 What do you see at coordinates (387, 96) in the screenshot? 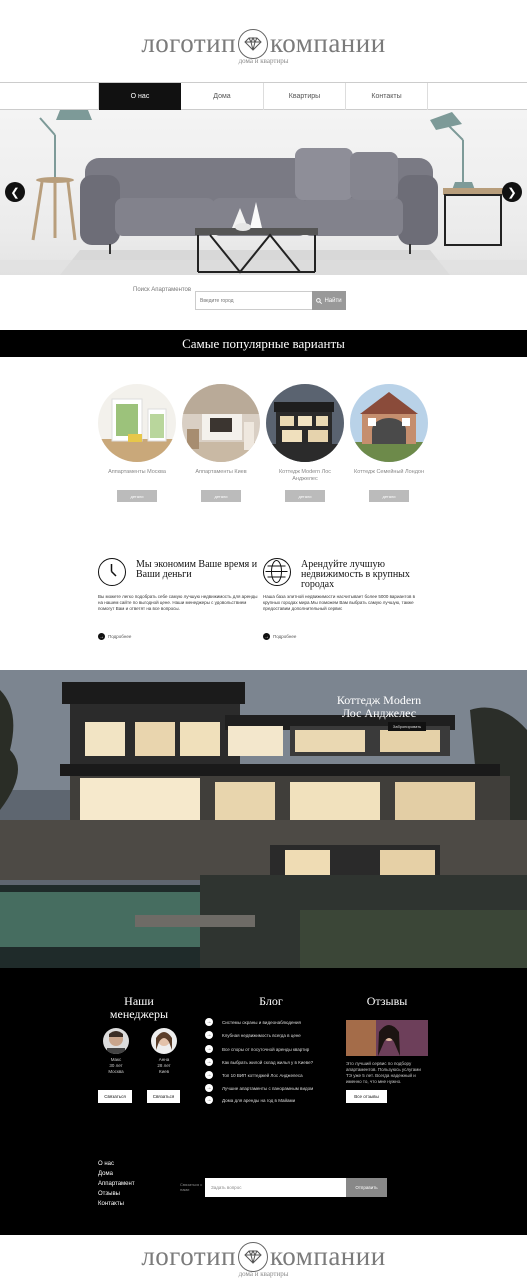
I see `nav-item-contacts: Контакты` at bounding box center [387, 96].